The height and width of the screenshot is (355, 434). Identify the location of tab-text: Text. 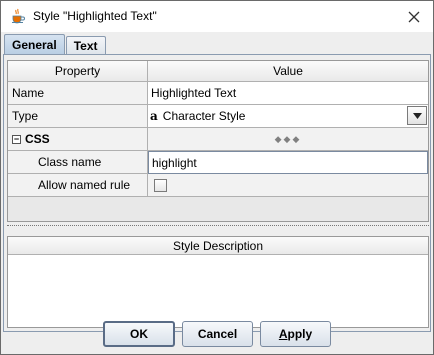
(85, 45).